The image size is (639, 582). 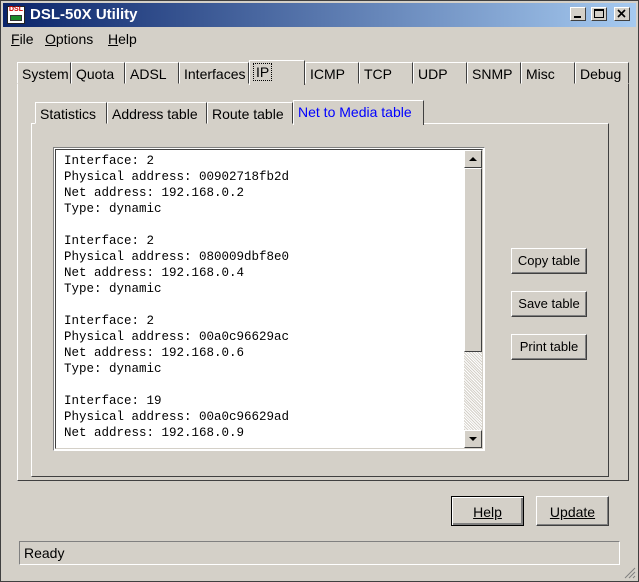 I want to click on minimize-button, so click(x=578, y=14).